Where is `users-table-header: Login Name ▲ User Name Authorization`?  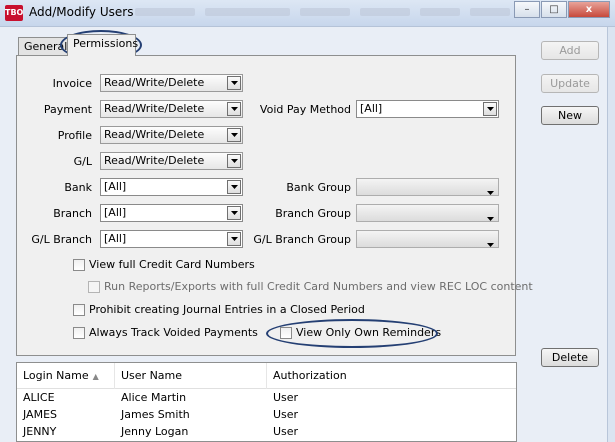
users-table-header: Login Name ▲ User Name Authorization is located at coordinates (266, 376).